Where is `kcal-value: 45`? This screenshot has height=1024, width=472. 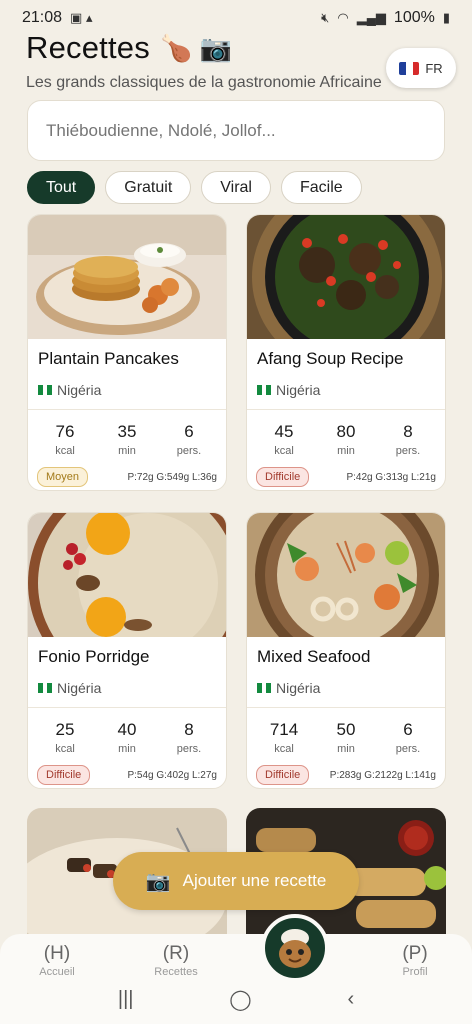
kcal-value: 45 is located at coordinates (284, 431).